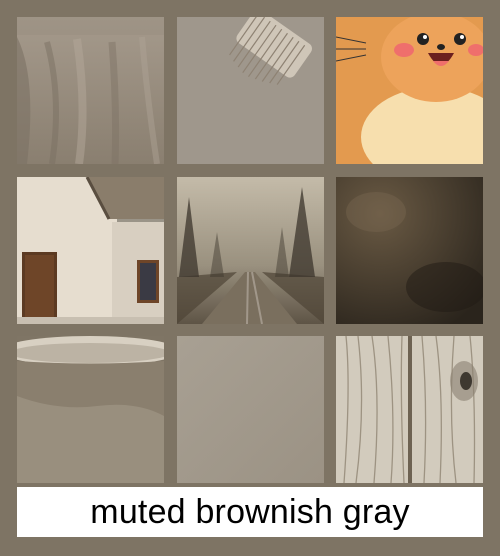  I want to click on tile-cartoon-cat, so click(409, 90).